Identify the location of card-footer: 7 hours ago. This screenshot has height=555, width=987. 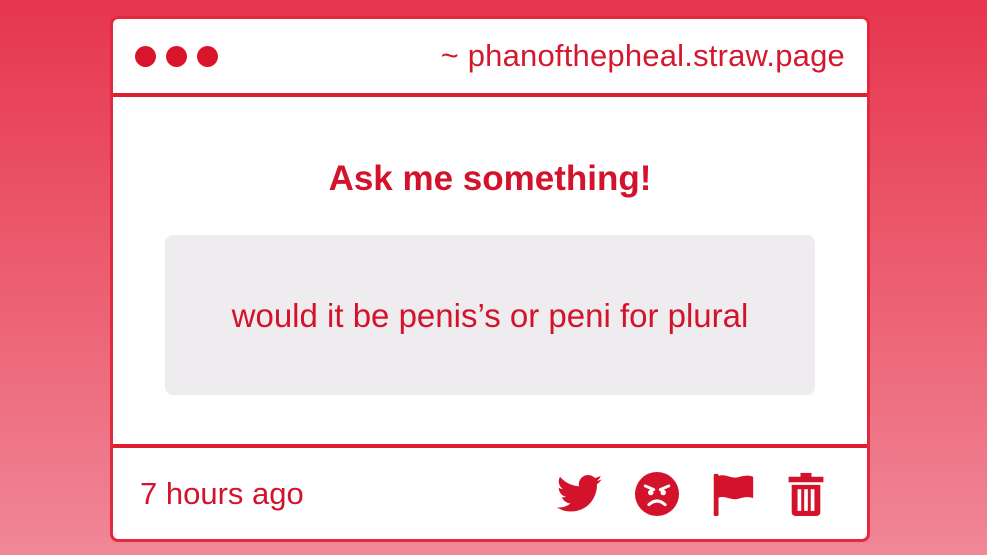
(490, 493).